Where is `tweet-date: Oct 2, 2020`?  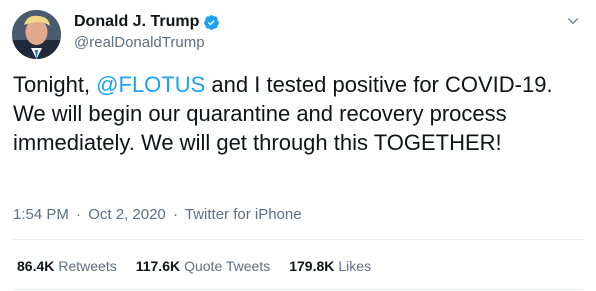
tweet-date: Oct 2, 2020 is located at coordinates (127, 214).